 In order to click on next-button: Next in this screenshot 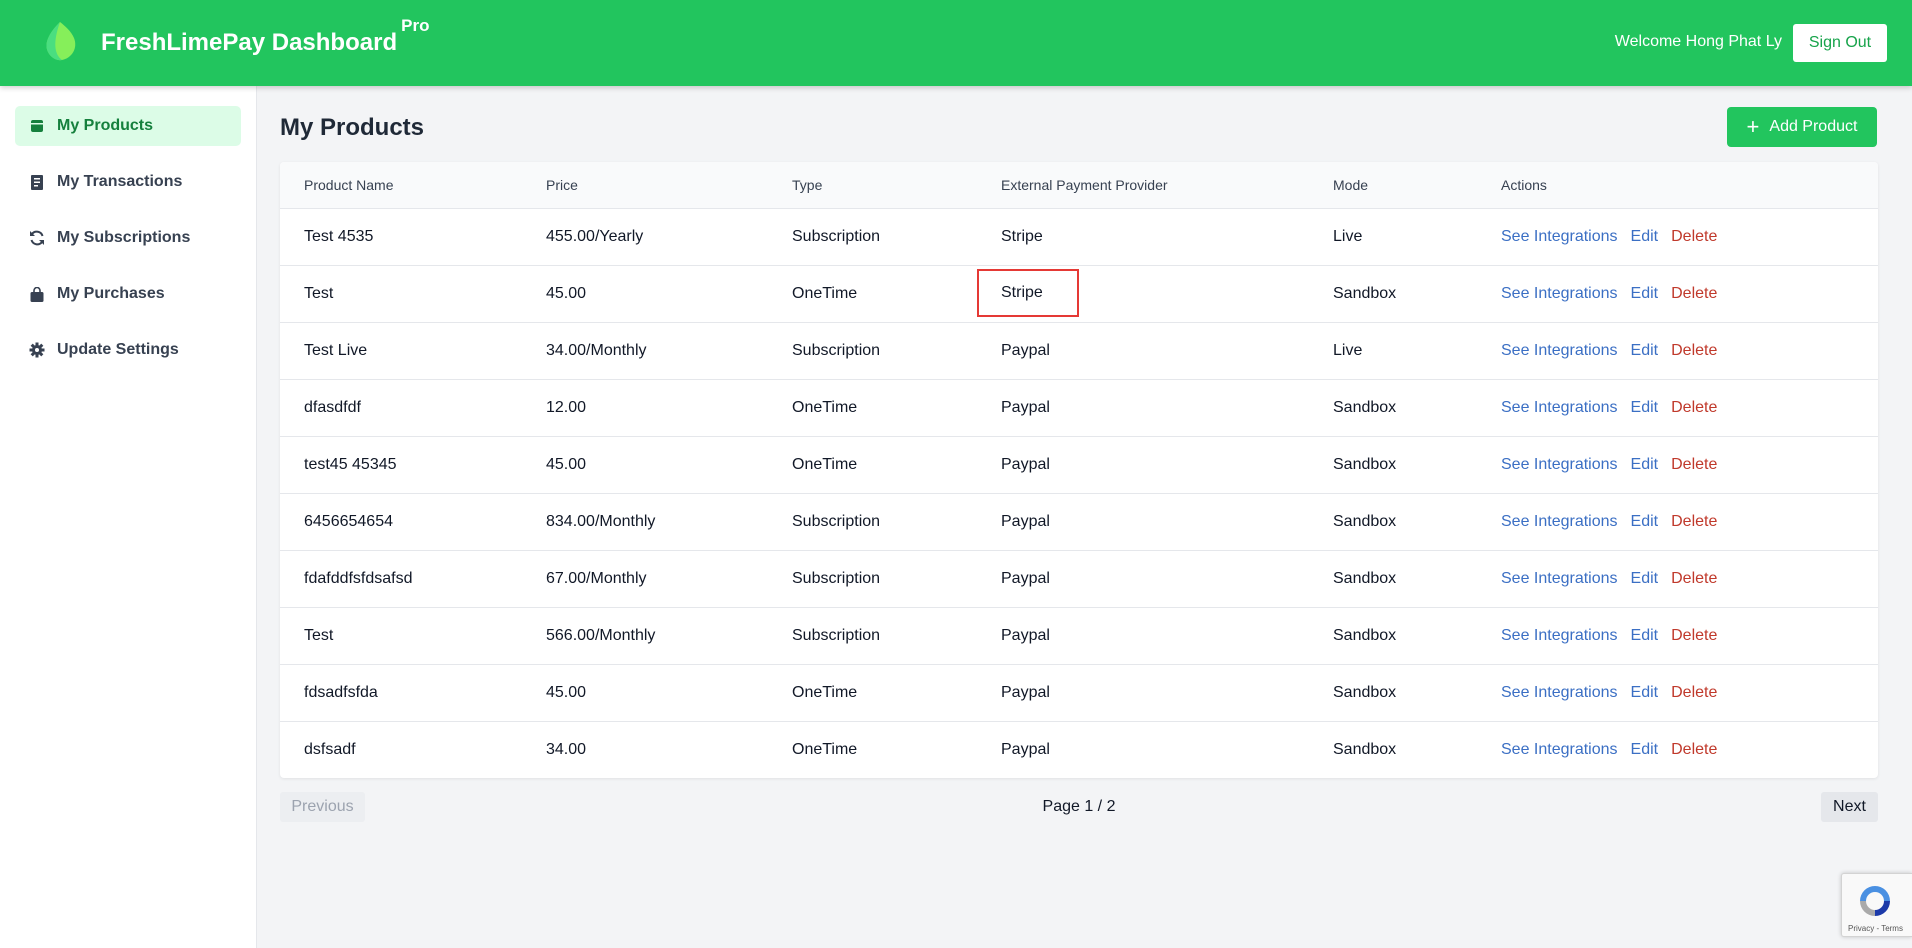, I will do `click(1849, 807)`.